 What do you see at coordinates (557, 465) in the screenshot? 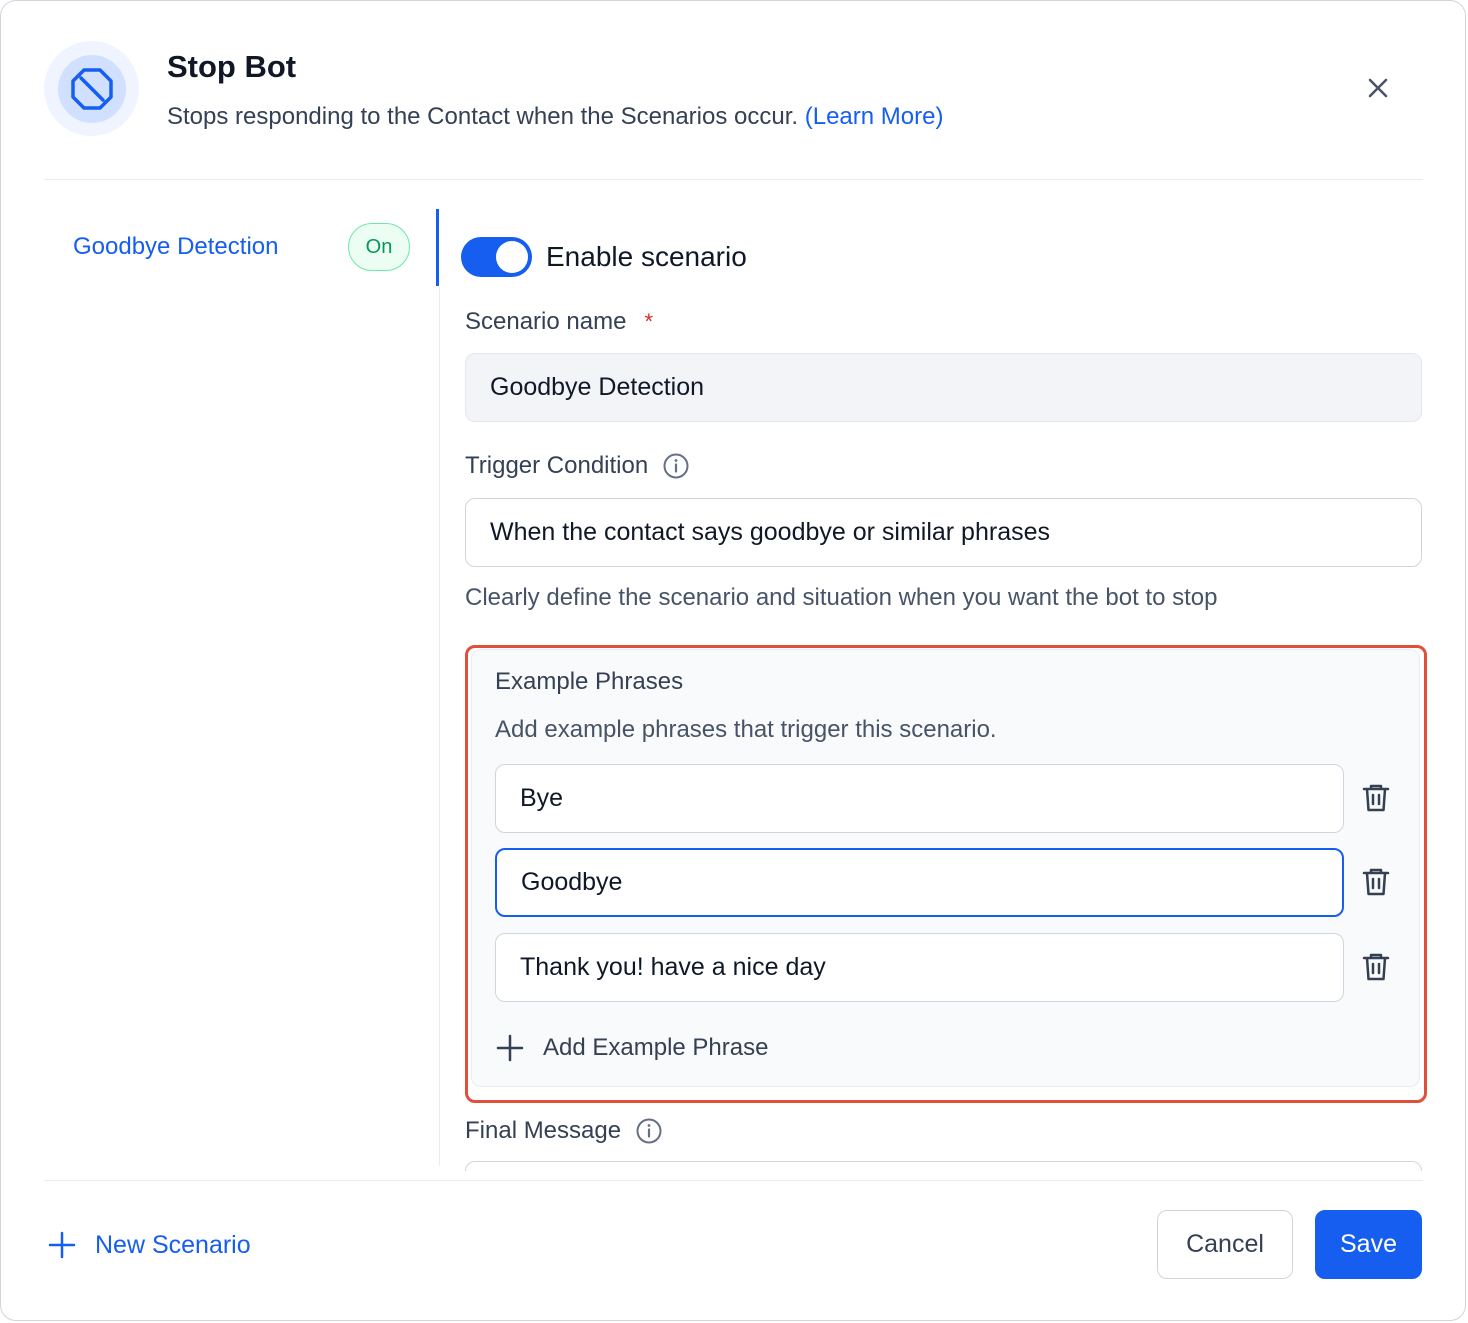
I see `trigger-condition-label-text: Trigger Condition` at bounding box center [557, 465].